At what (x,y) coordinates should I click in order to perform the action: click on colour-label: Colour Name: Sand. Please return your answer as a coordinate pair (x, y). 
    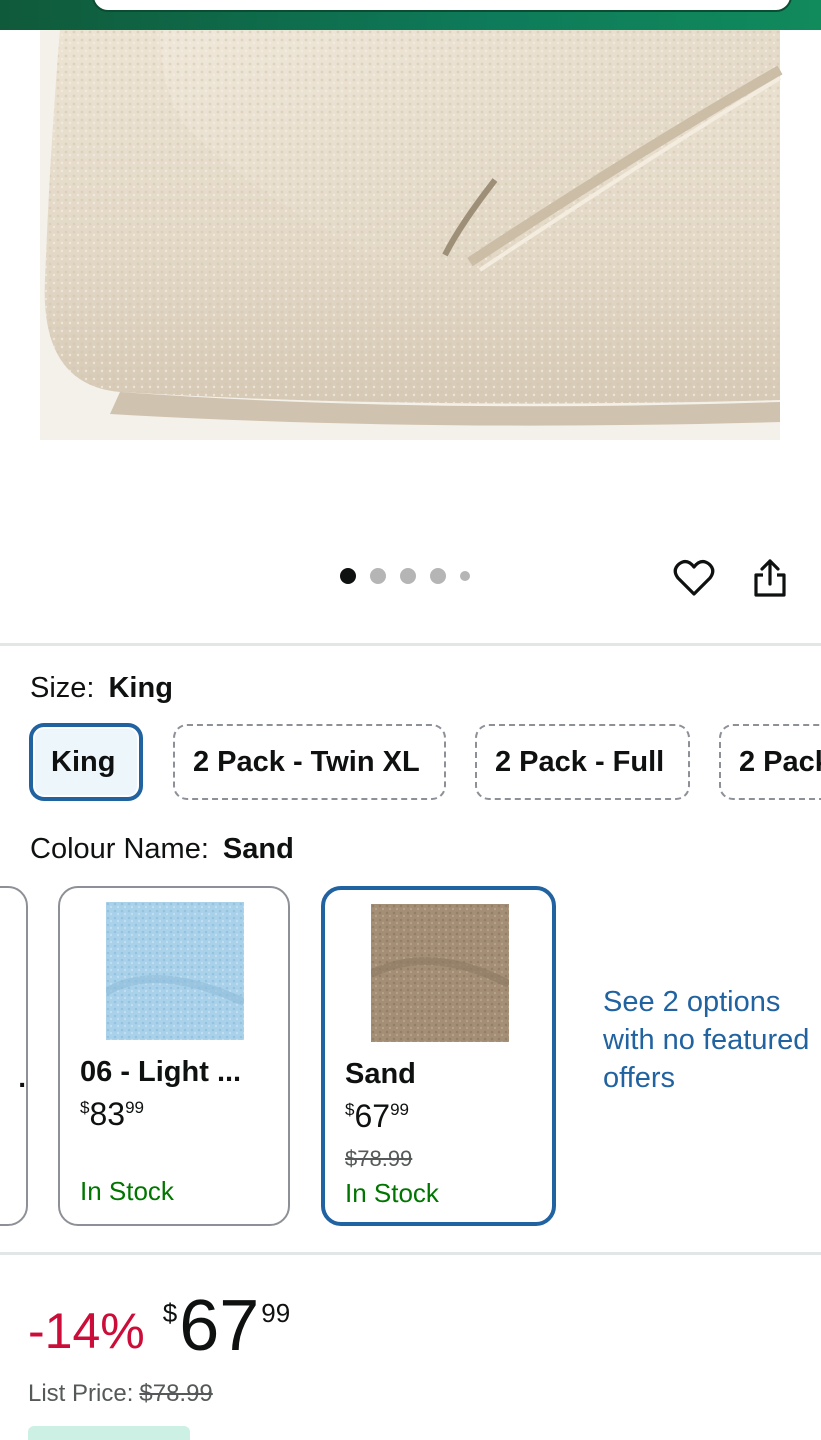
    Looking at the image, I should click on (162, 849).